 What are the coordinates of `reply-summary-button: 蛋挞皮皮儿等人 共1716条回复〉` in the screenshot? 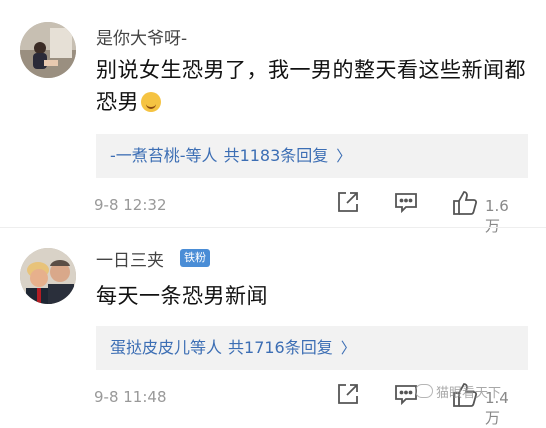 It's located at (312, 348).